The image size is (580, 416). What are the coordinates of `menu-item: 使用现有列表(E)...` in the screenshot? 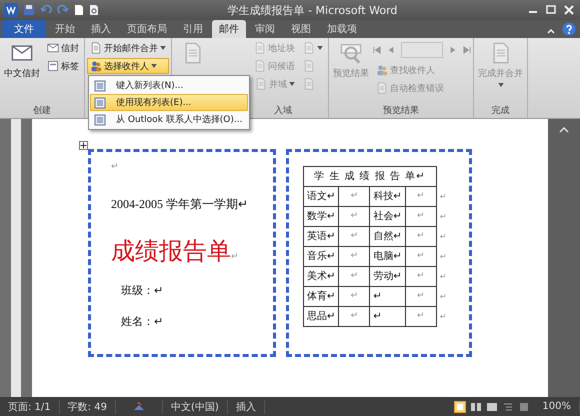 It's located at (169, 102).